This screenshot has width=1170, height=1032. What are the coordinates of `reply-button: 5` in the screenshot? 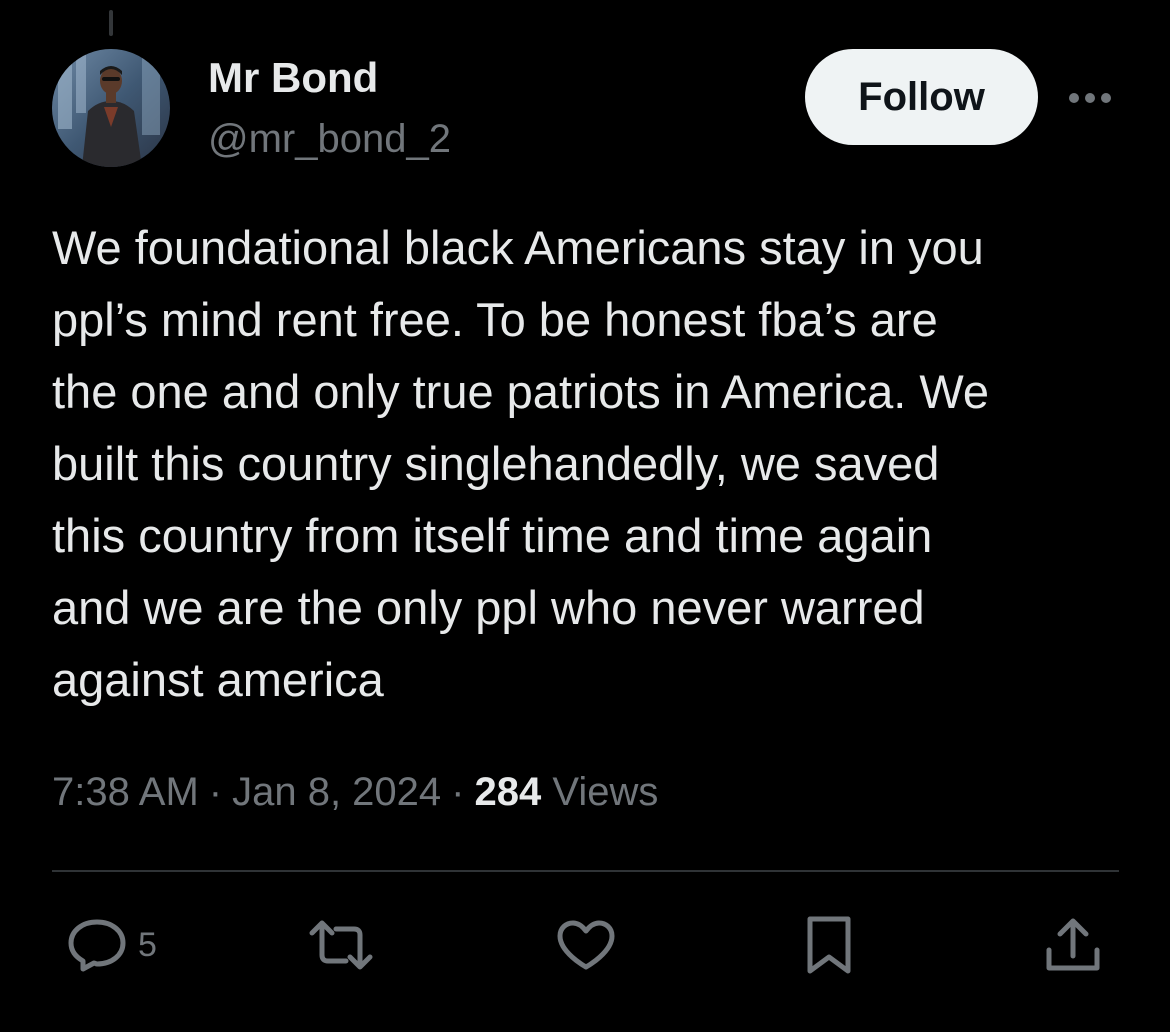 It's located at (111, 945).